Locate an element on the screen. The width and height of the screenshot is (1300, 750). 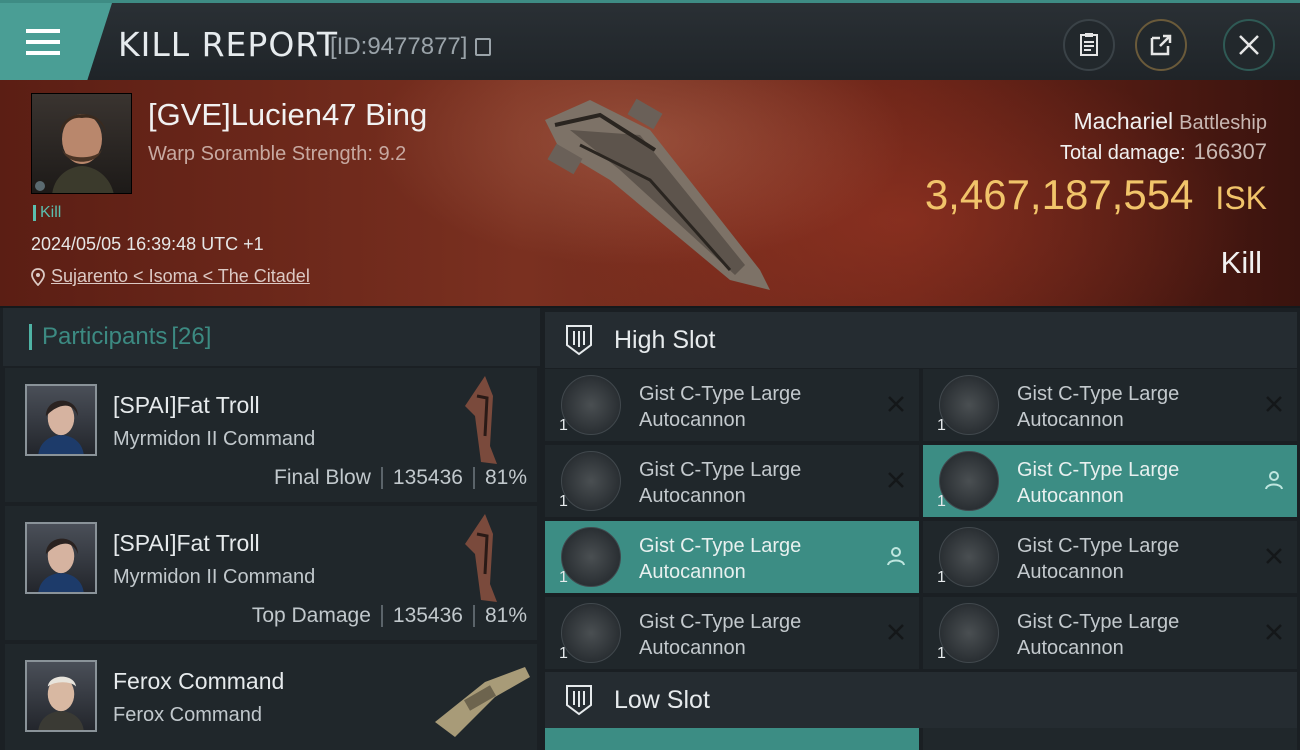
warp-scramble-strength: Warp Soramble Strength: 9.2 is located at coordinates (277, 154).